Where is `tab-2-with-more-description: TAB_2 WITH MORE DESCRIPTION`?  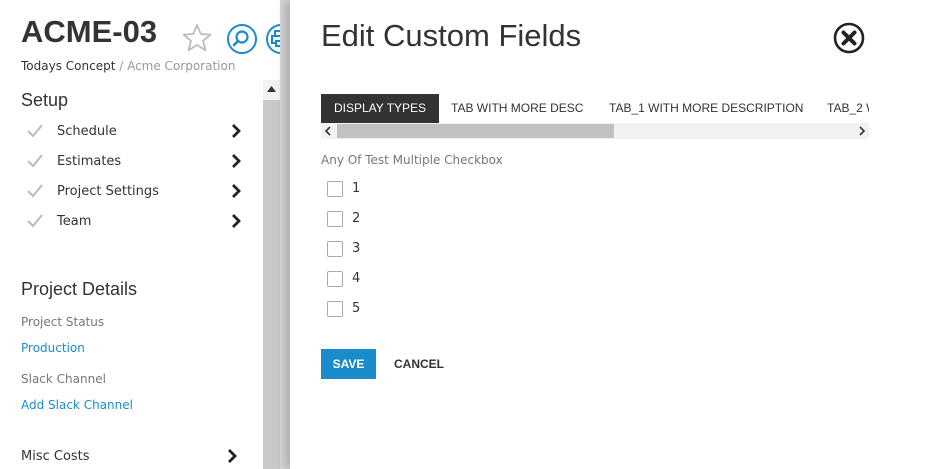
tab-2-with-more-description: TAB_2 WITH MORE DESCRIPTION is located at coordinates (841, 108).